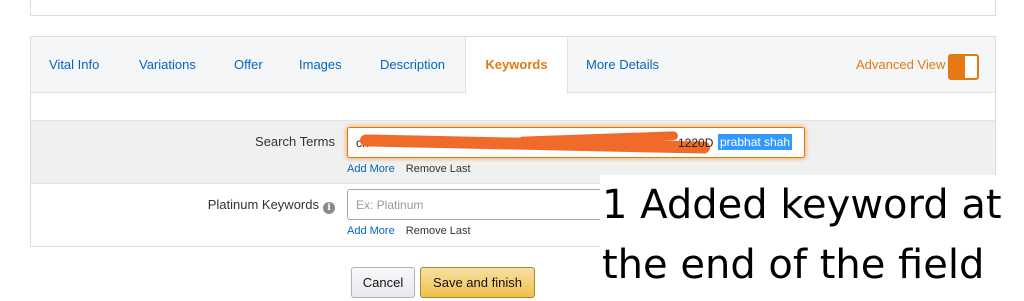 This screenshot has width=1024, height=301. Describe the element at coordinates (371, 169) in the screenshot. I see `search-terms-add-more-link: Add More` at that location.